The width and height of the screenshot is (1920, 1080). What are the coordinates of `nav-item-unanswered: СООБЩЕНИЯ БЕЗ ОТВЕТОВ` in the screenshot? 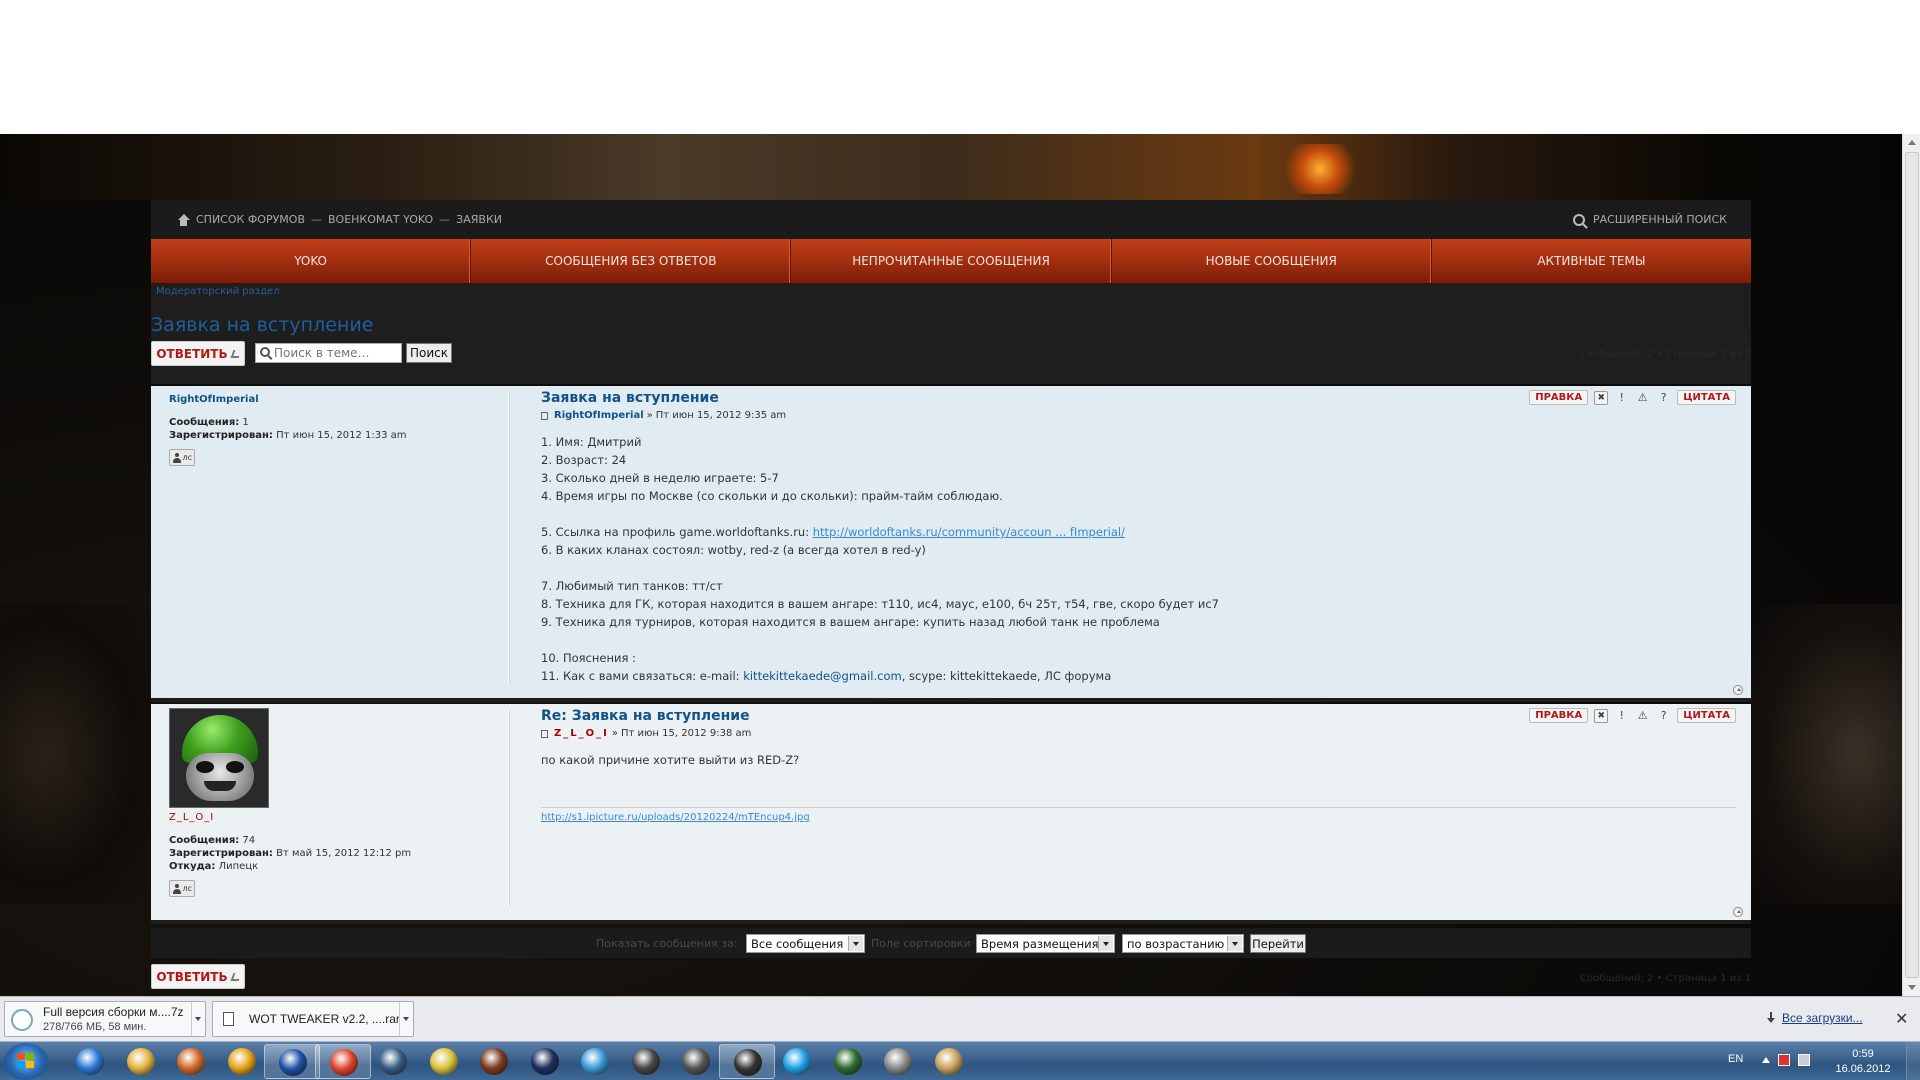 It's located at (631, 261).